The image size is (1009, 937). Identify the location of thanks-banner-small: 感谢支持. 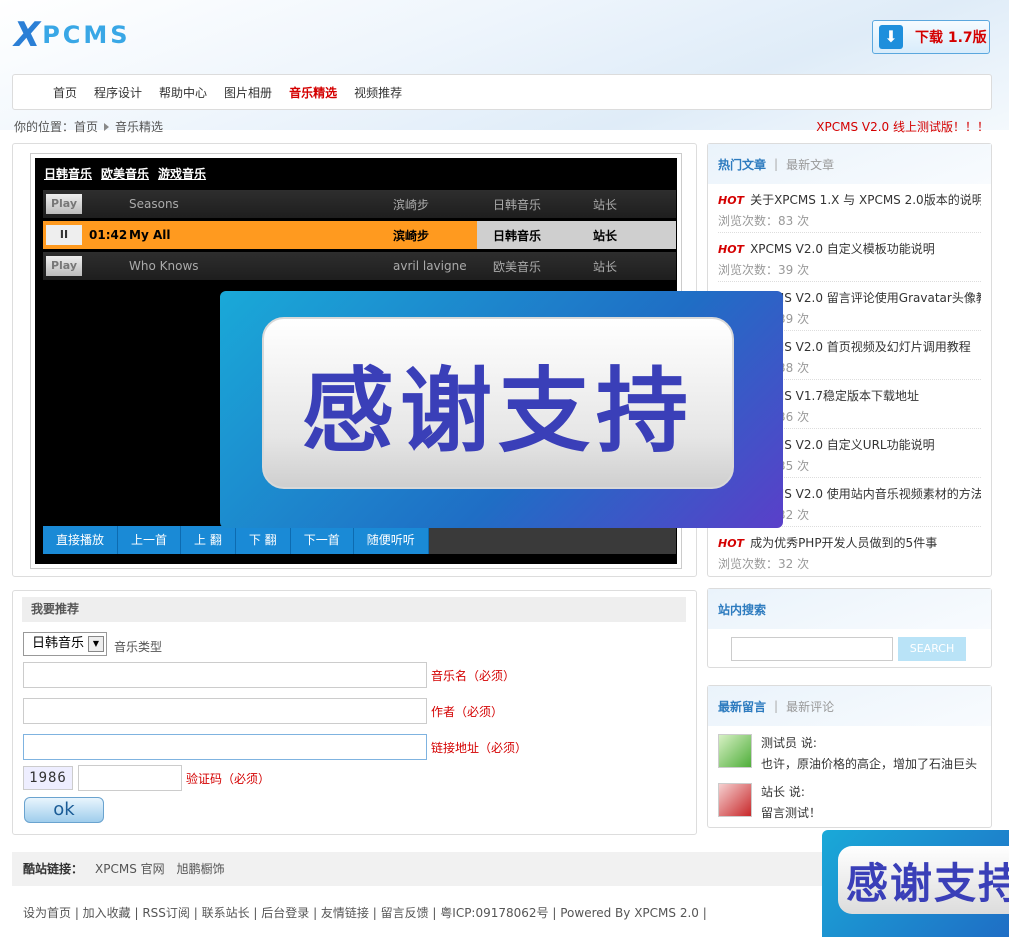
(915, 883).